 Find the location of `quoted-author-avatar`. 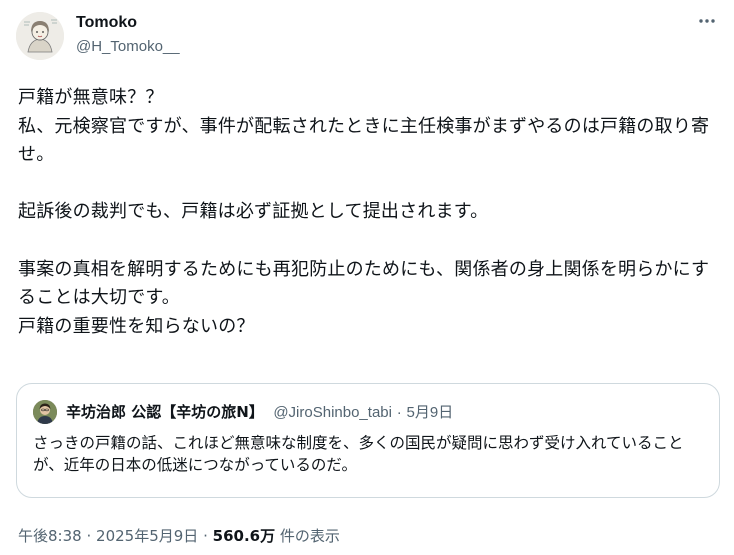

quoted-author-avatar is located at coordinates (45, 412).